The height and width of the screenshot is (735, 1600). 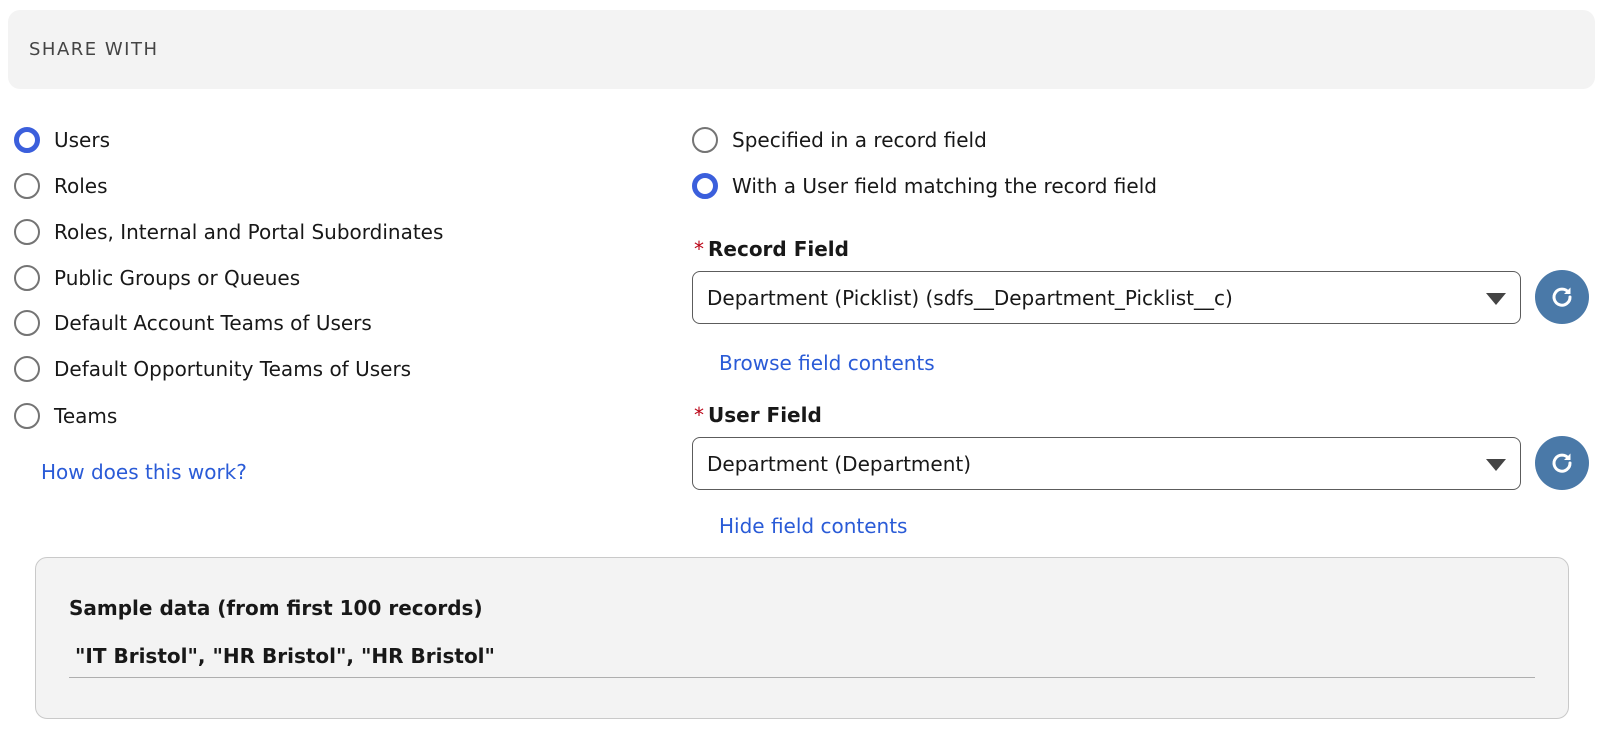 I want to click on radio-label: Roles, so click(x=81, y=186).